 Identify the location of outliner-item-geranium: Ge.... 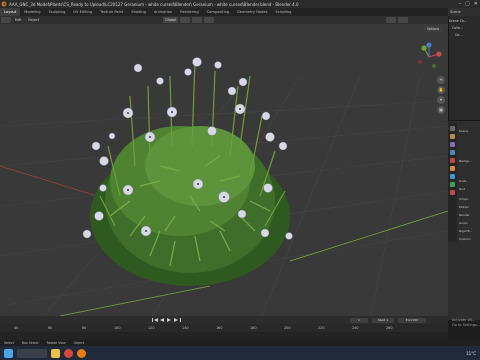
(464, 35).